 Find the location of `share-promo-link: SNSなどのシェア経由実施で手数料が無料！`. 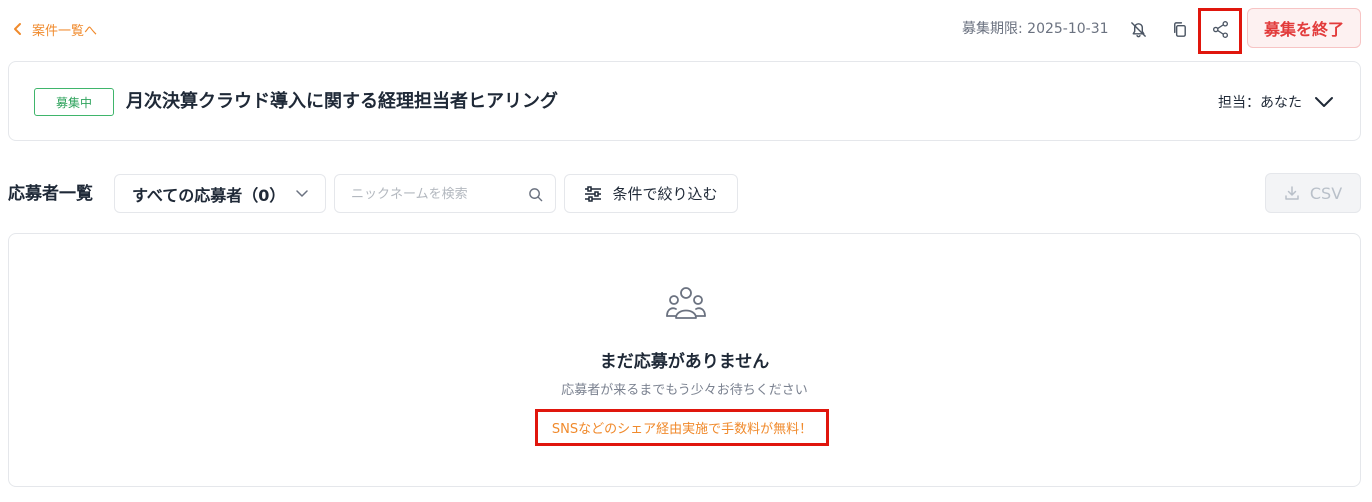

share-promo-link: SNSなどのシェア経由実施で手数料が無料！ is located at coordinates (682, 427).